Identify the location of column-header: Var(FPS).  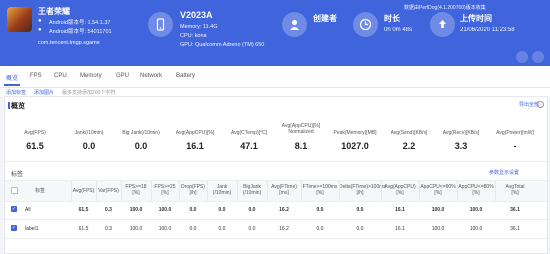
(108, 191).